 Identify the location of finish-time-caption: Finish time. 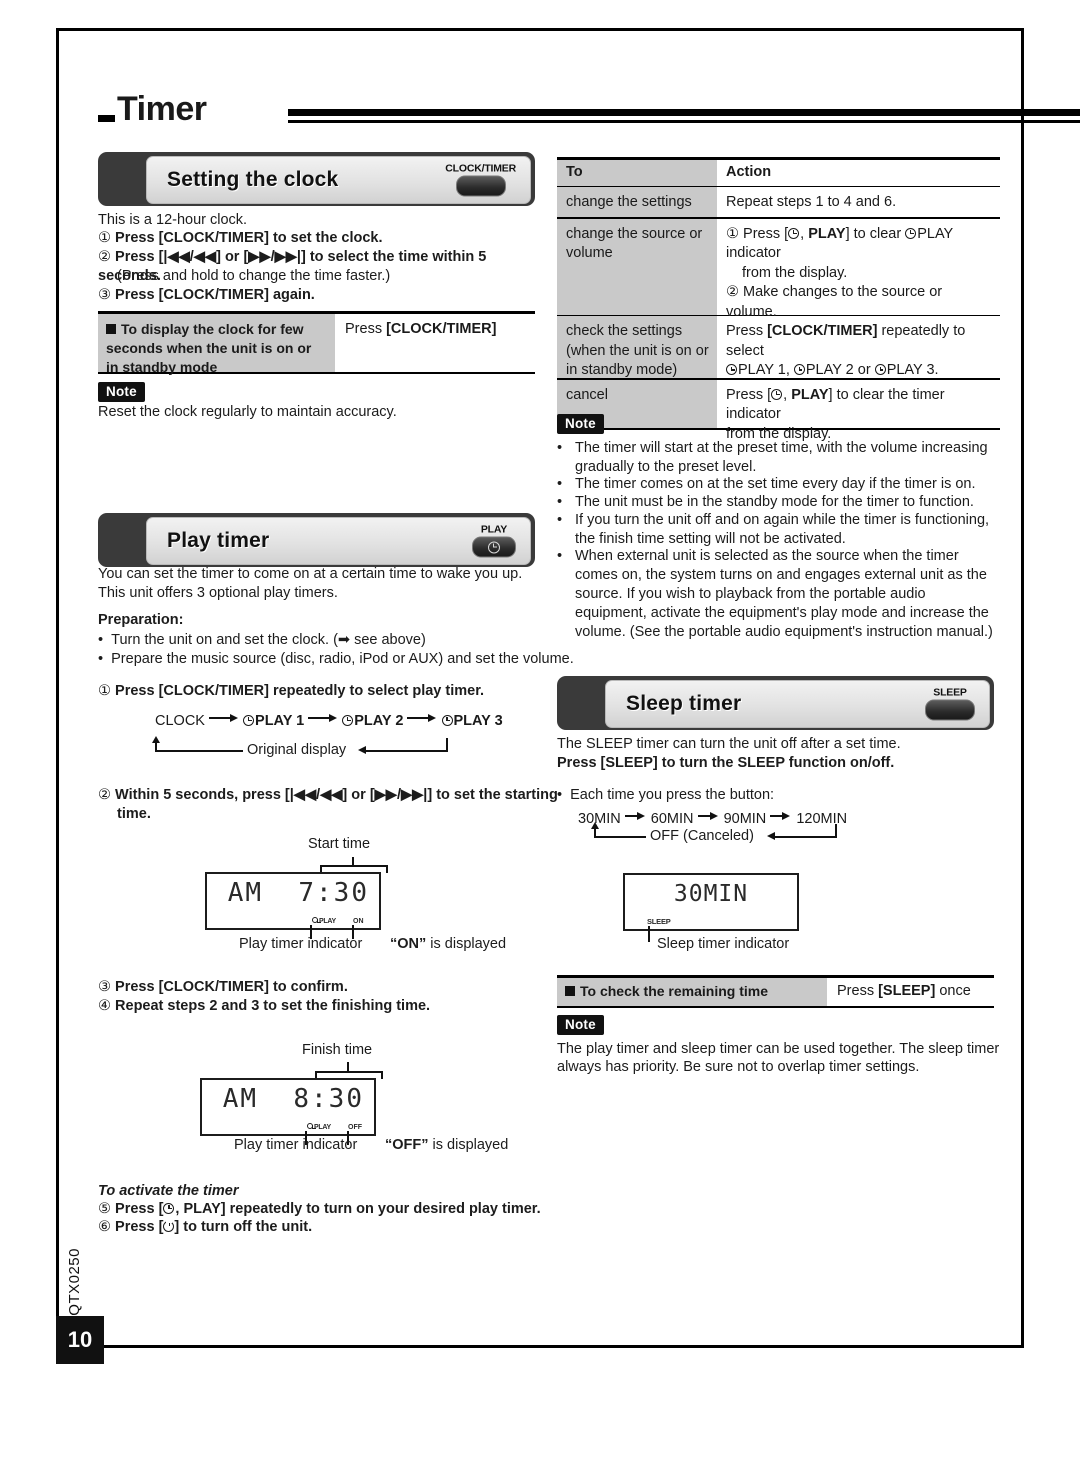
(337, 1050).